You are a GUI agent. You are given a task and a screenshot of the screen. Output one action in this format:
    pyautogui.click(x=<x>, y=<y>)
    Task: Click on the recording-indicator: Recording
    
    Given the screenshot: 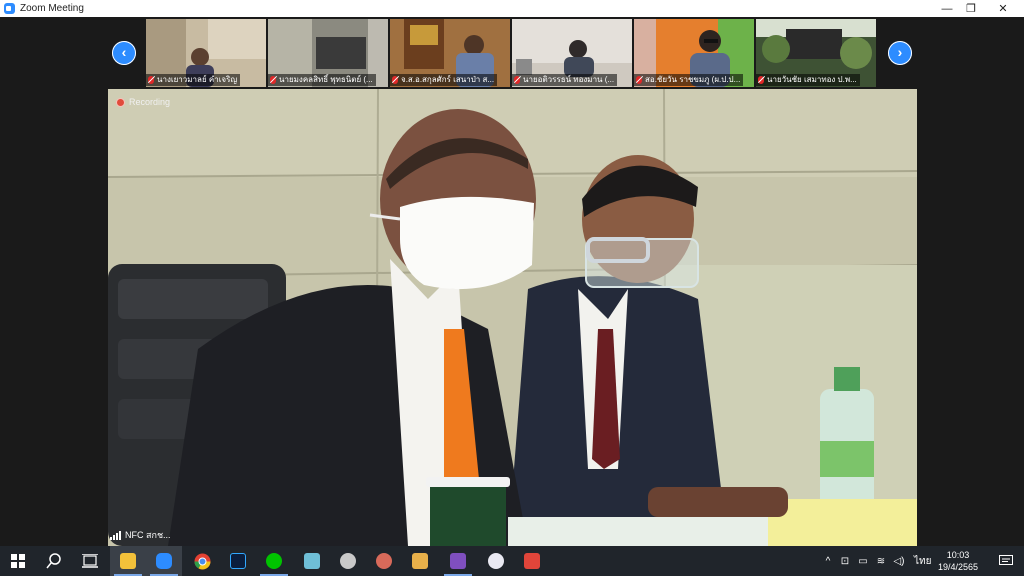 What is the action you would take?
    pyautogui.click(x=143, y=102)
    